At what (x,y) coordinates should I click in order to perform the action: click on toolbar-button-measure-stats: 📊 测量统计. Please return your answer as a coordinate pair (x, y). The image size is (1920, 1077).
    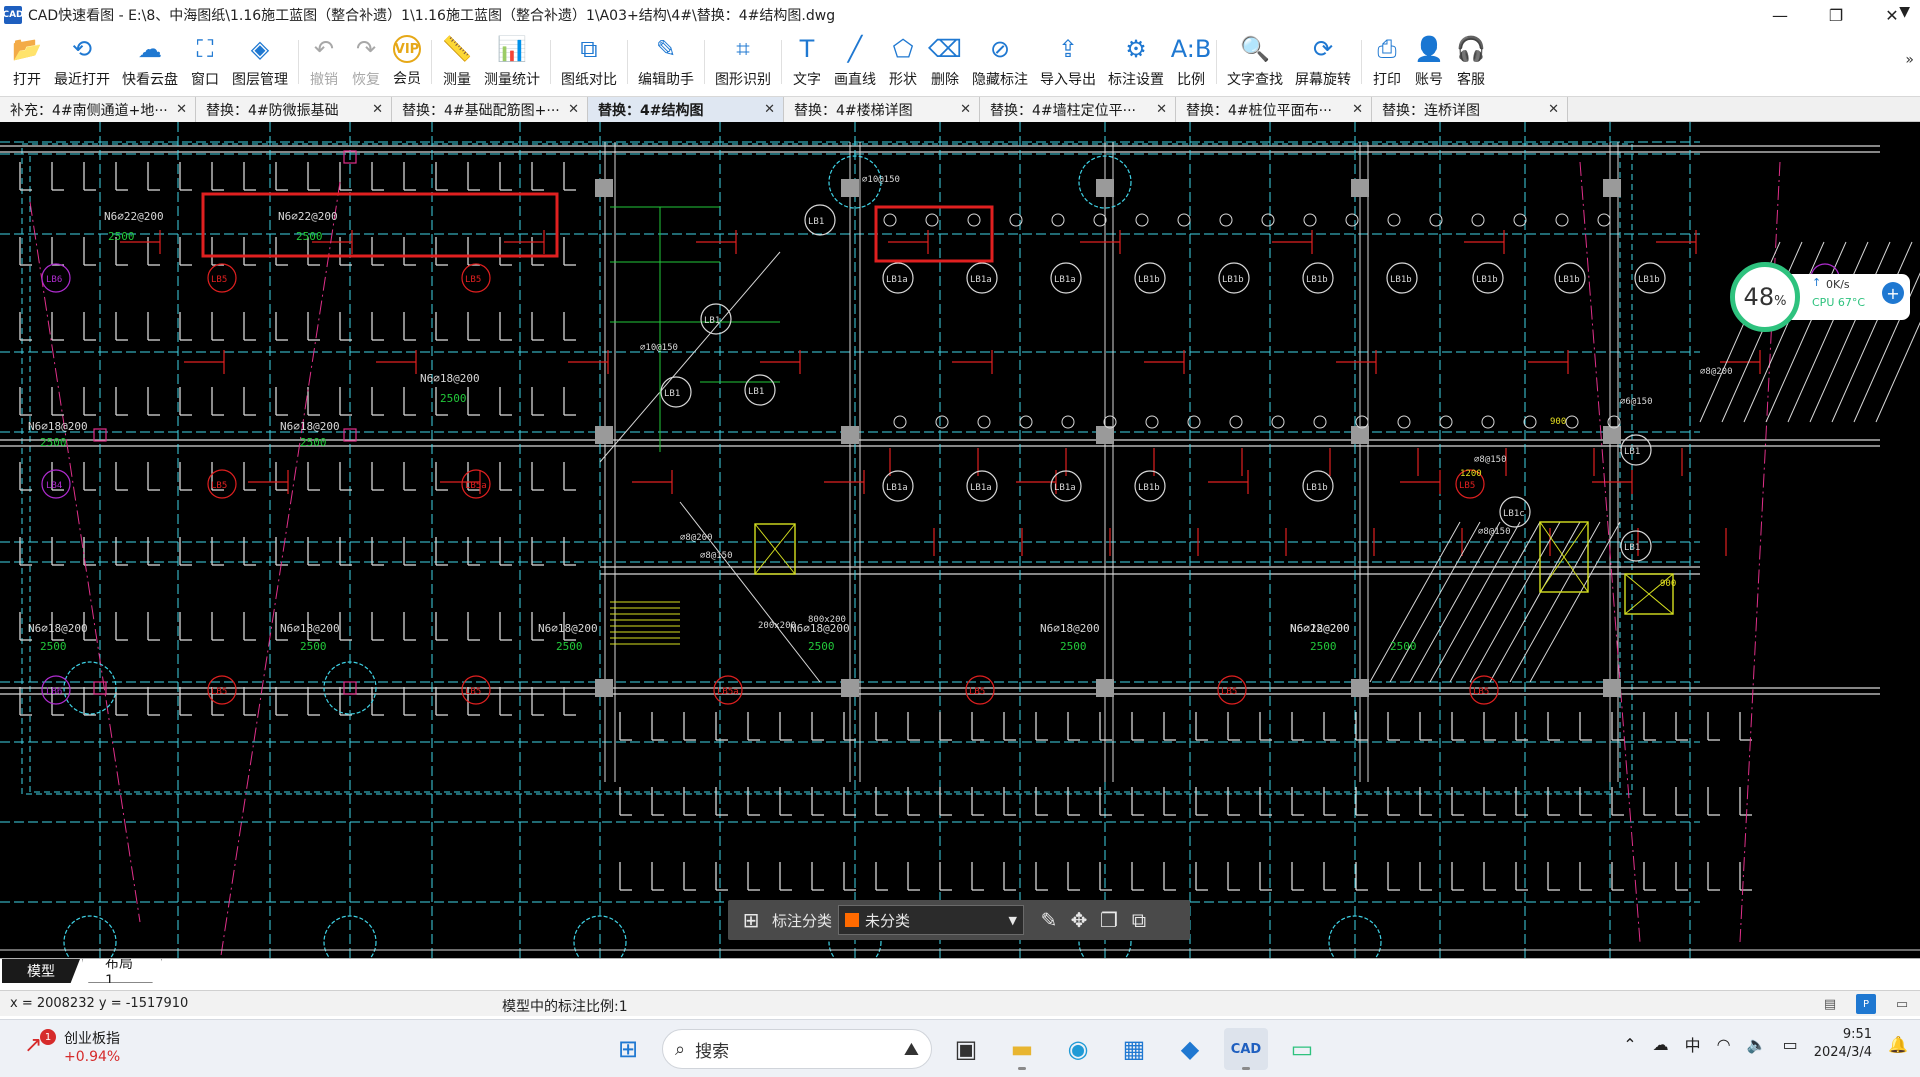
    Looking at the image, I should click on (512, 62).